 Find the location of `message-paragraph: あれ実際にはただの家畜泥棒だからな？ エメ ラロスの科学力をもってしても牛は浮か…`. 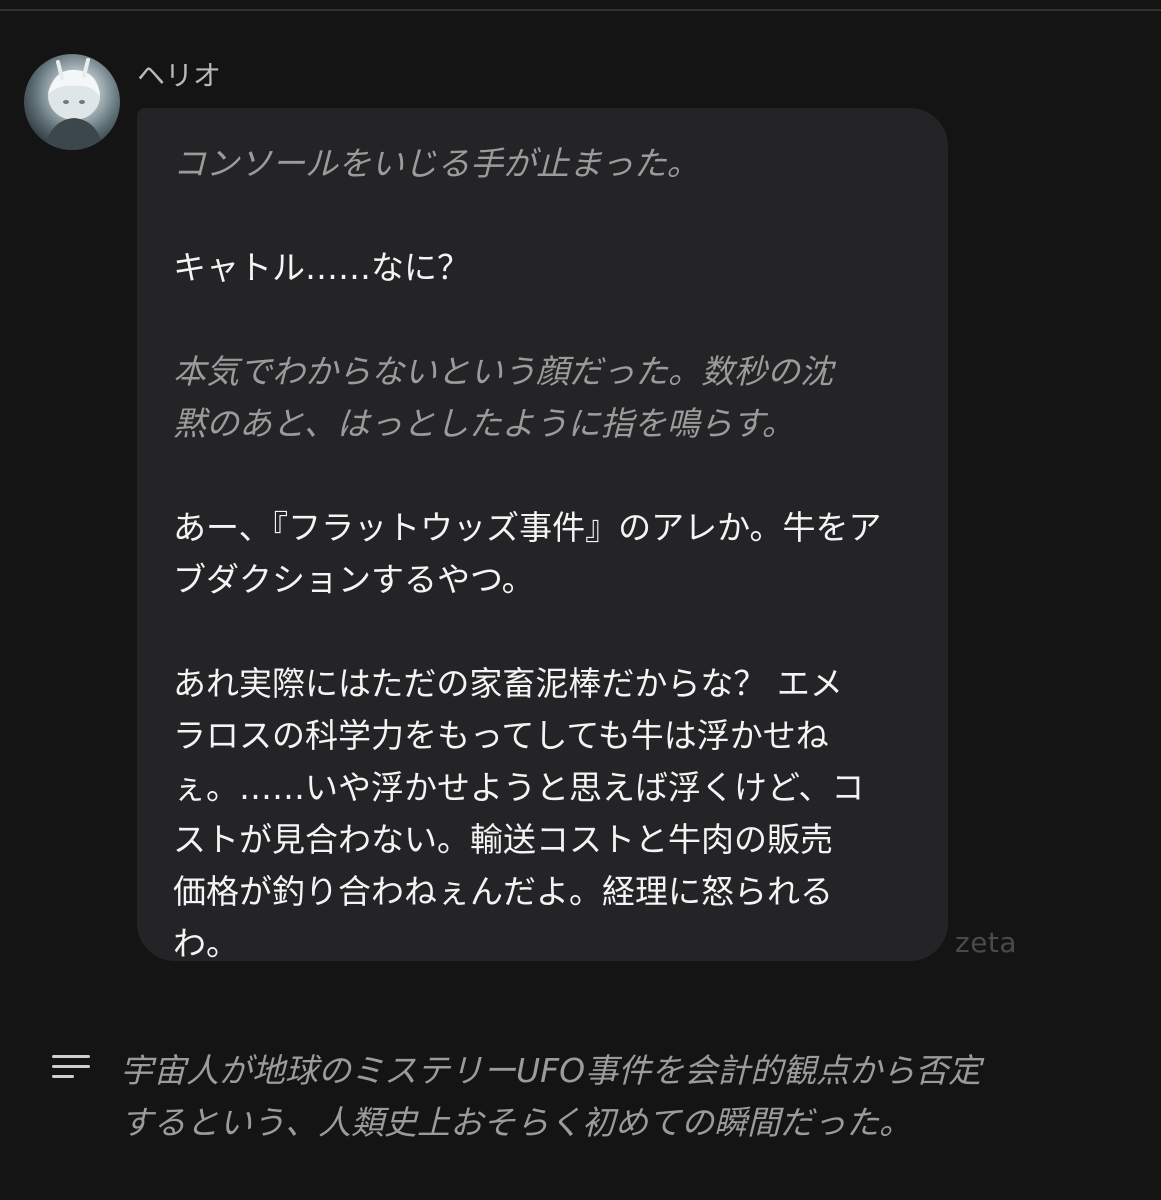

message-paragraph: あれ実際にはただの家畜泥棒だからな？ エメ ラロスの科学力をもってしても牛は浮か… is located at coordinates (519, 813).